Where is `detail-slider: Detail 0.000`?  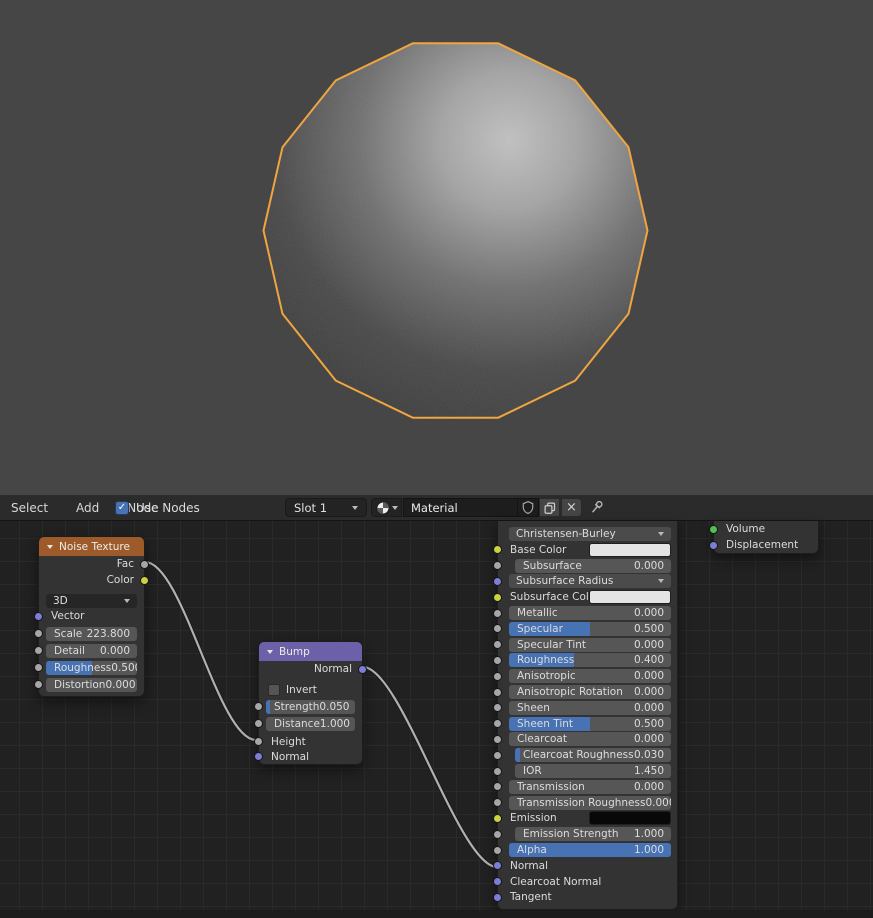
detail-slider: Detail 0.000 is located at coordinates (91, 651).